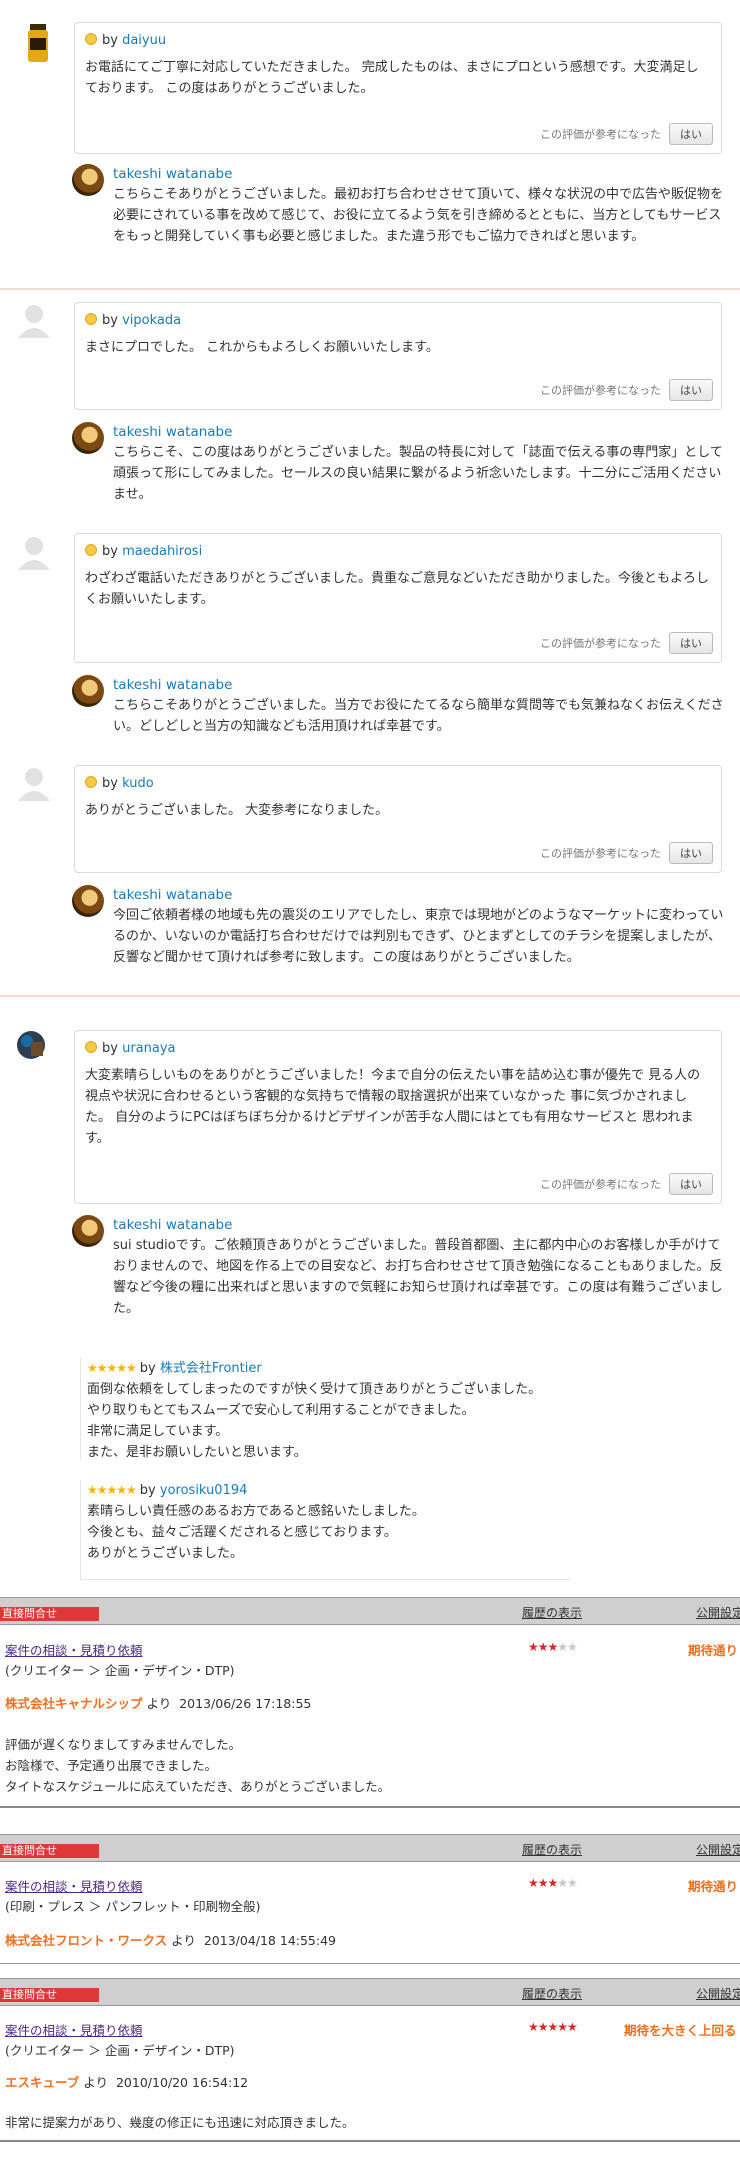 This screenshot has width=740, height=2159. Describe the element at coordinates (133, 1906) in the screenshot. I see `category-path: (印刷・プレス ＞ パンフレット・印刷物全般)` at that location.